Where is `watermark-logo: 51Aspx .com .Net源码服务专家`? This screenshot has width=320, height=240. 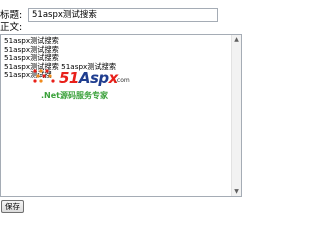
watermark-logo: 51Aspx .com .Net源码服务专家 is located at coordinates (86, 87).